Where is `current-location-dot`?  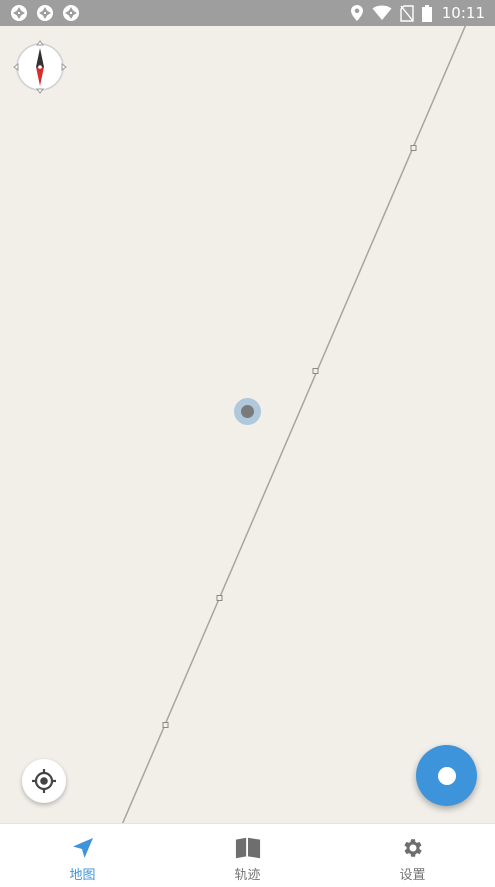 current-location-dot is located at coordinates (247, 411).